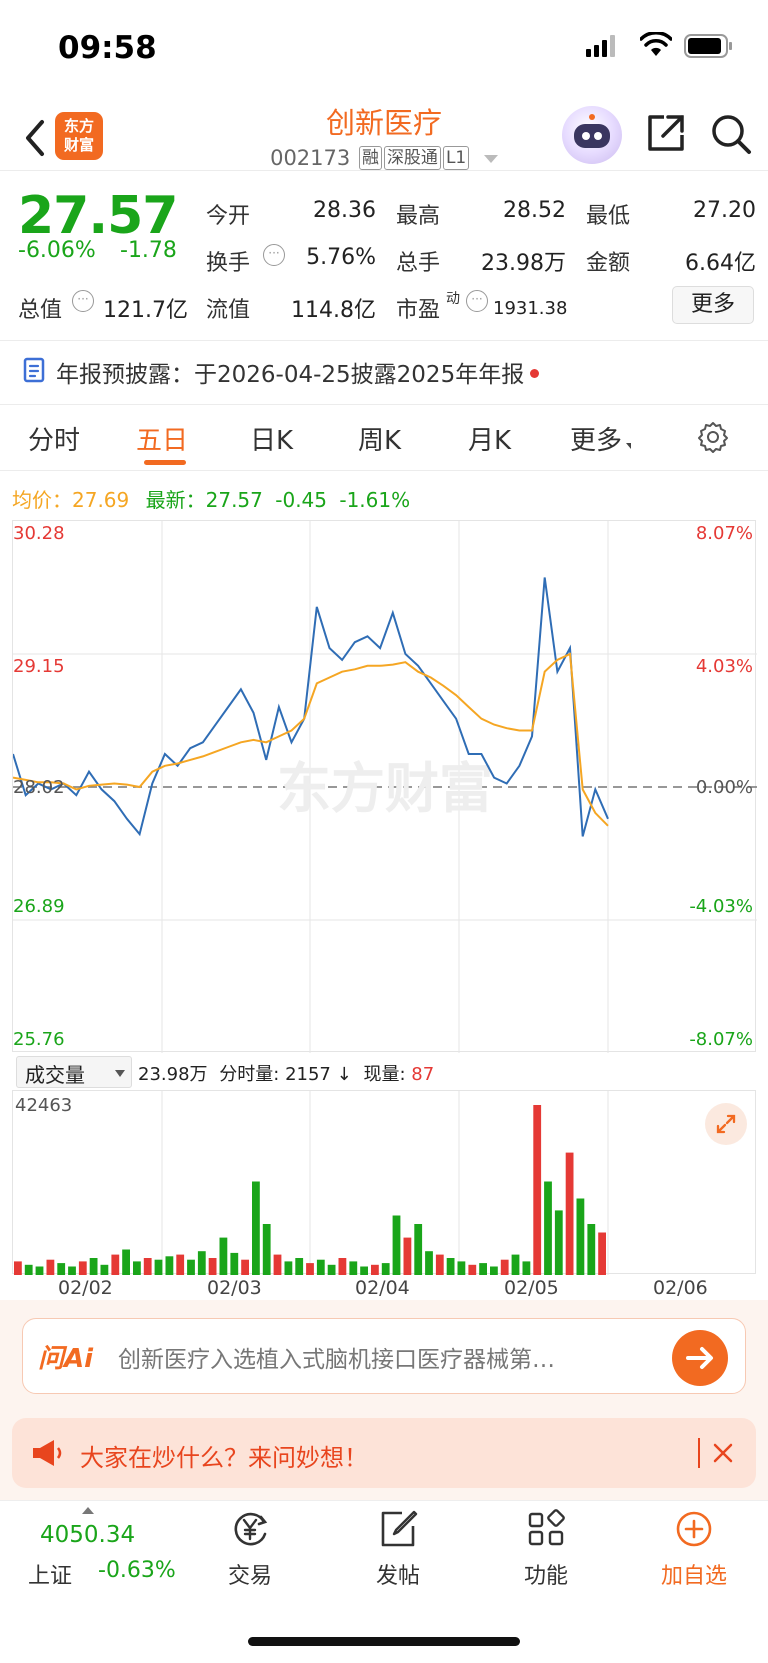  Describe the element at coordinates (308, 1074) in the screenshot. I see `minute-volume: 2157` at that location.